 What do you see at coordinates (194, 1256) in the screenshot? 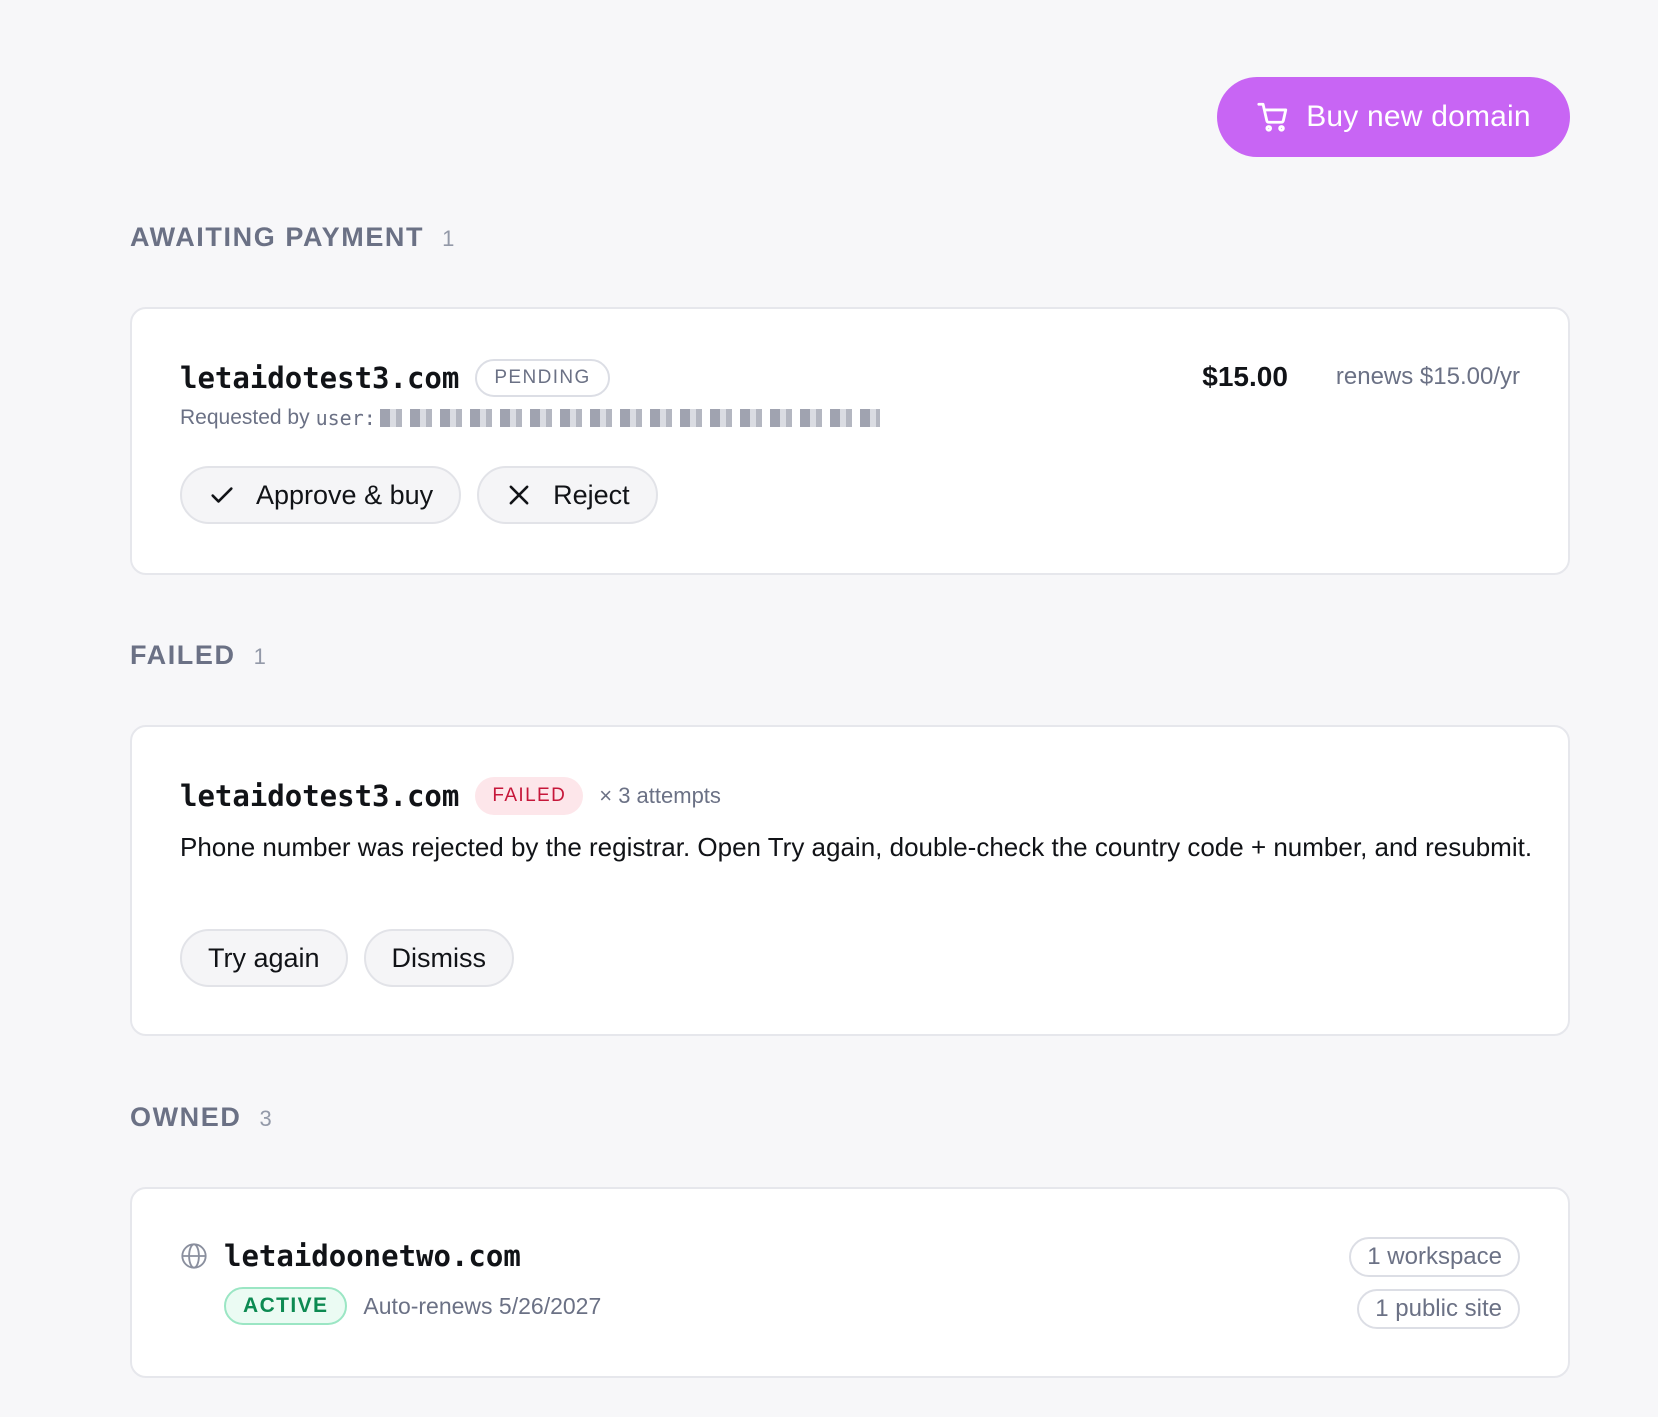
I see `globe-icon` at bounding box center [194, 1256].